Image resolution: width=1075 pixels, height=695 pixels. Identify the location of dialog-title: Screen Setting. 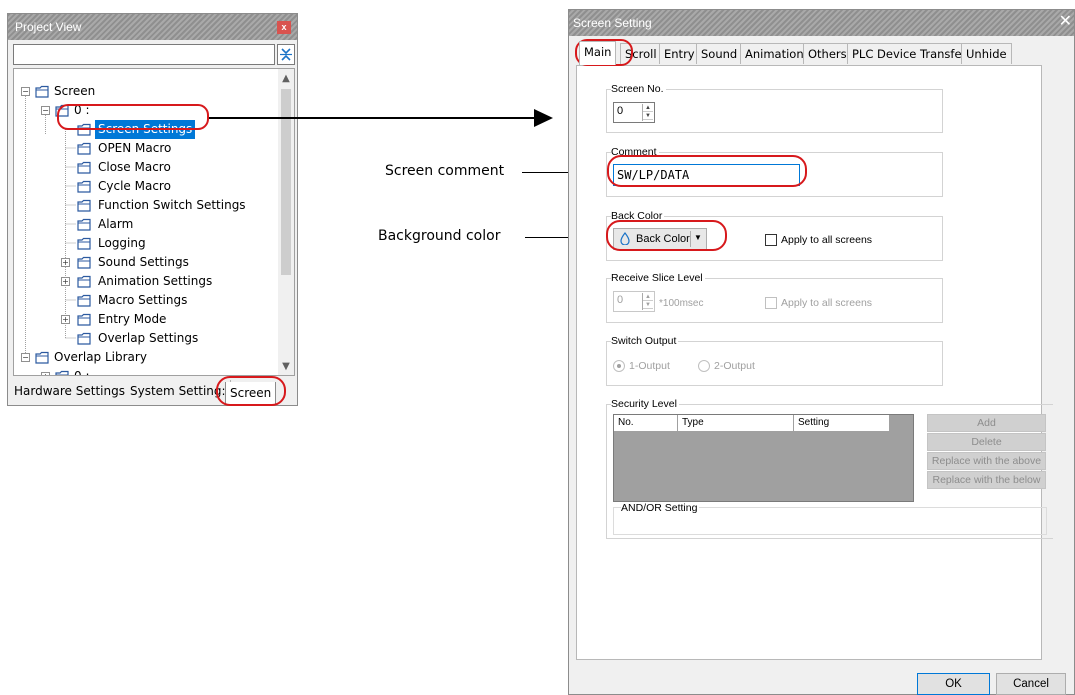
(612, 23).